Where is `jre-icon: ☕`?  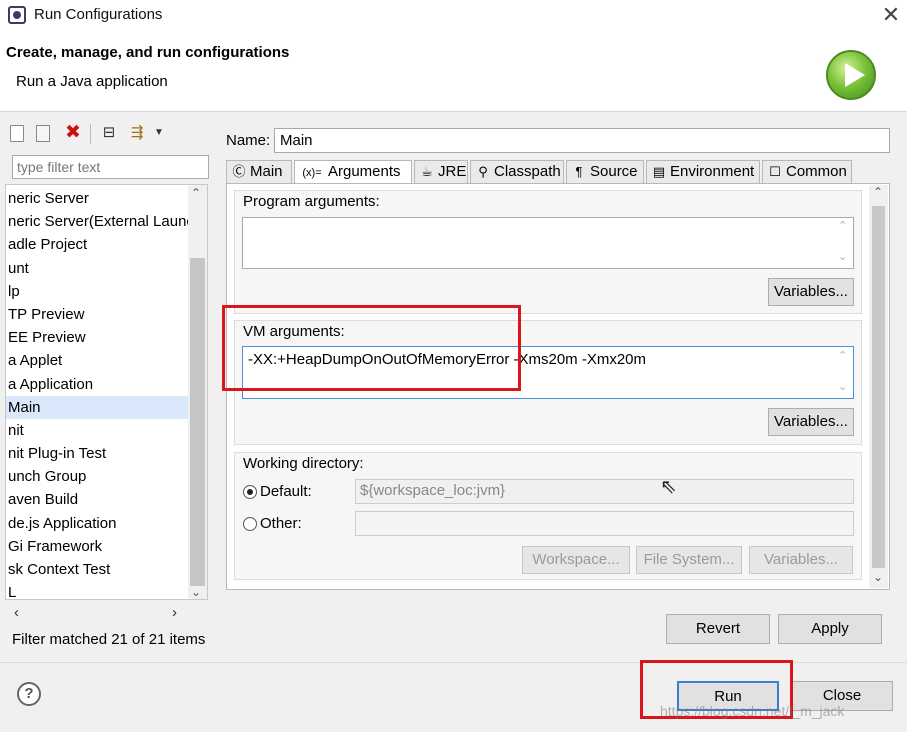
jre-icon: ☕ is located at coordinates (427, 171).